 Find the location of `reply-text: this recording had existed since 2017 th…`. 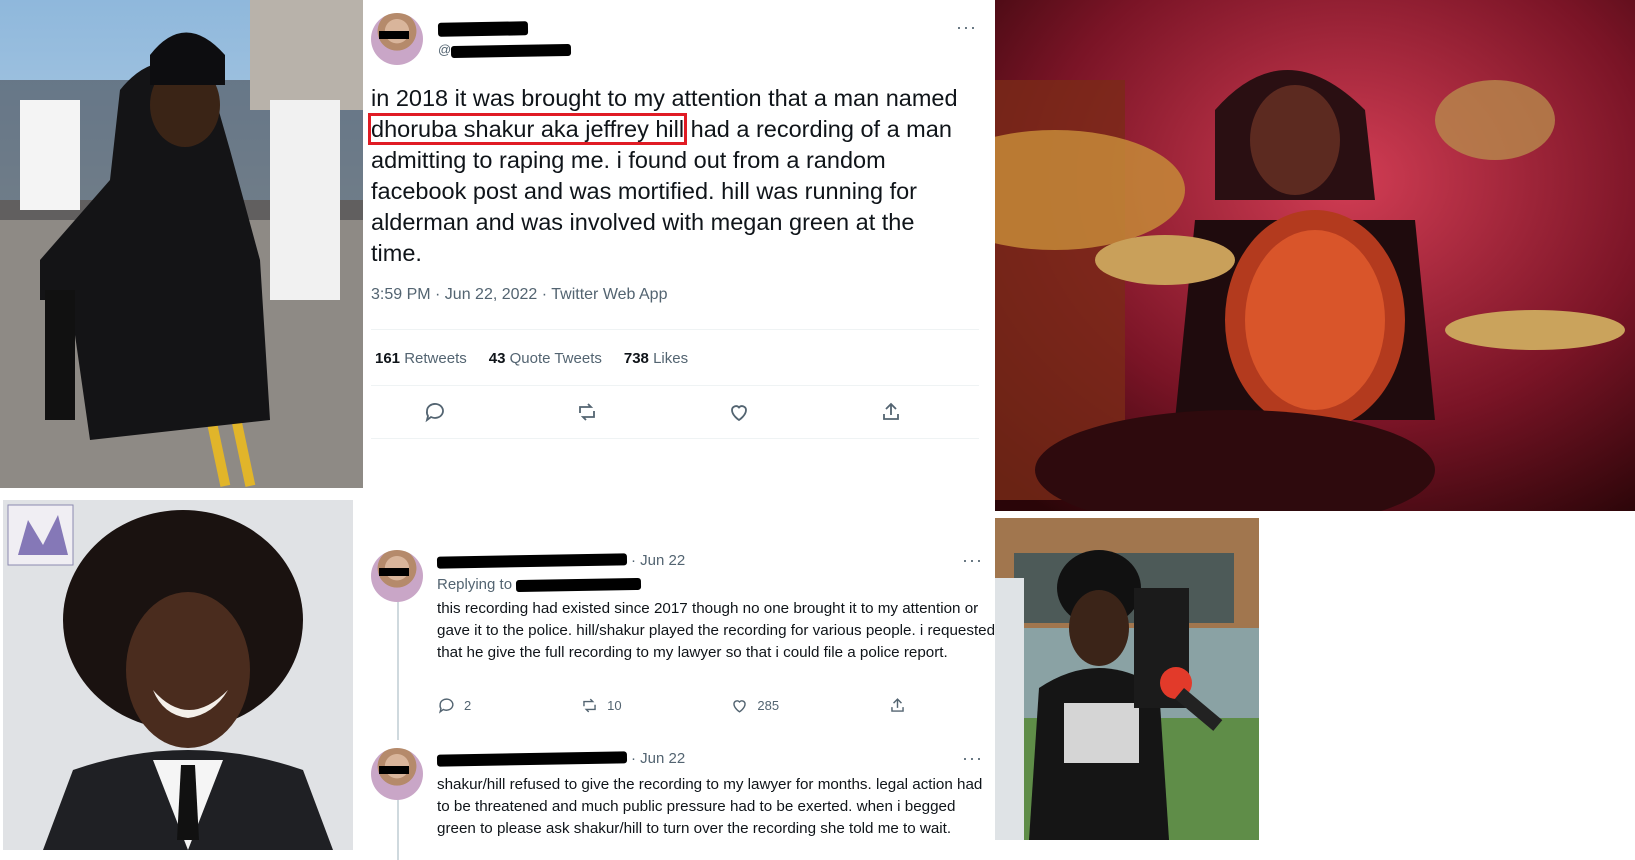

reply-text: this recording had existed since 2017 th… is located at coordinates (716, 630).